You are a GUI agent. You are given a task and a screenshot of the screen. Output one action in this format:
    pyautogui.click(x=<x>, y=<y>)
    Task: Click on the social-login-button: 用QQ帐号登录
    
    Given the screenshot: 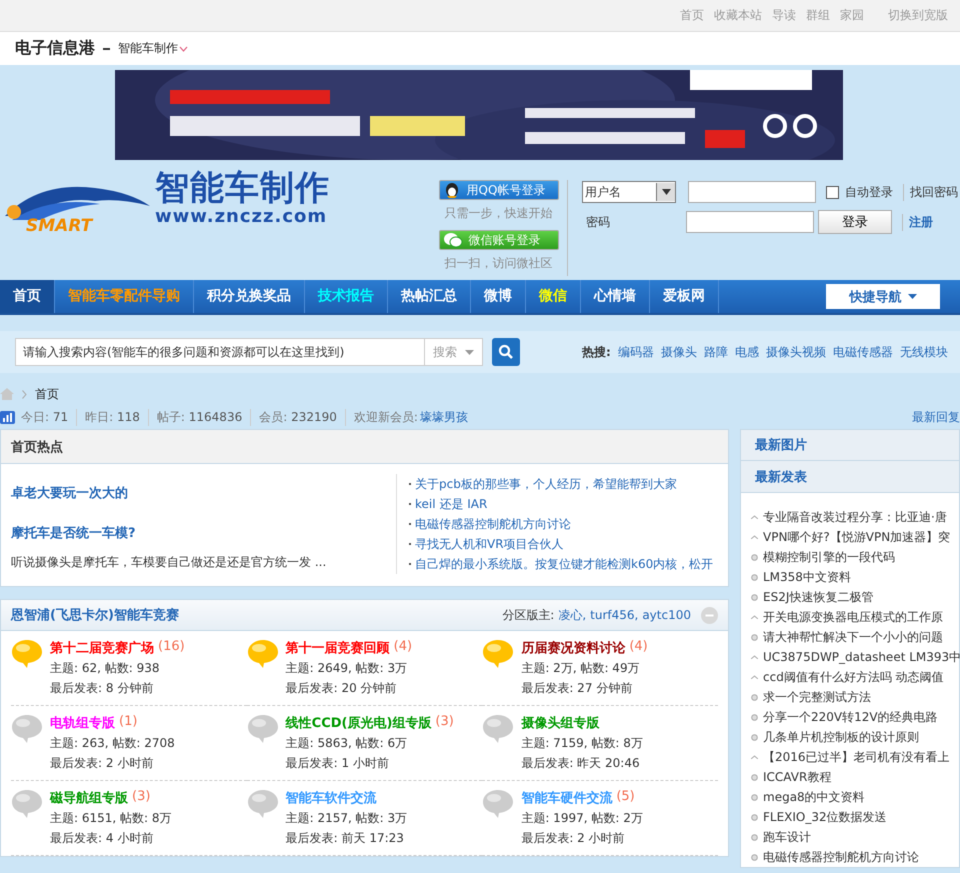 What is the action you would take?
    pyautogui.click(x=498, y=190)
    